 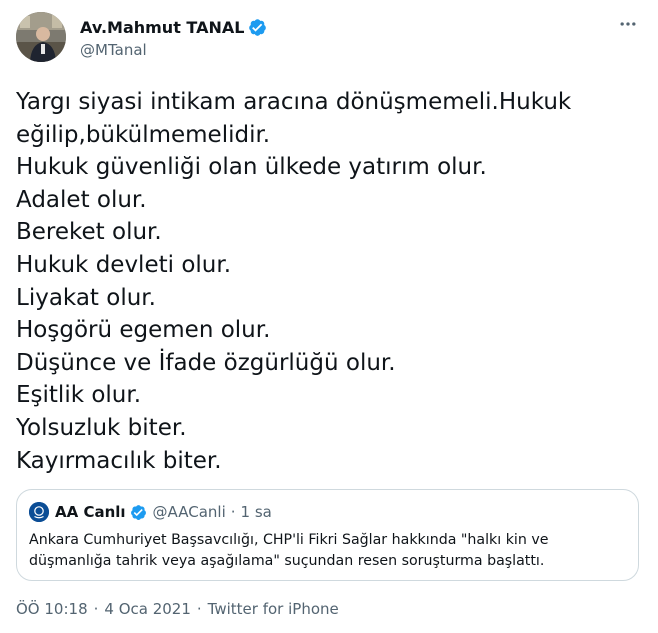 What do you see at coordinates (150, 512) in the screenshot?
I see `quoted-tweet-header: AA Canlı @AACanli · 1 sa` at bounding box center [150, 512].